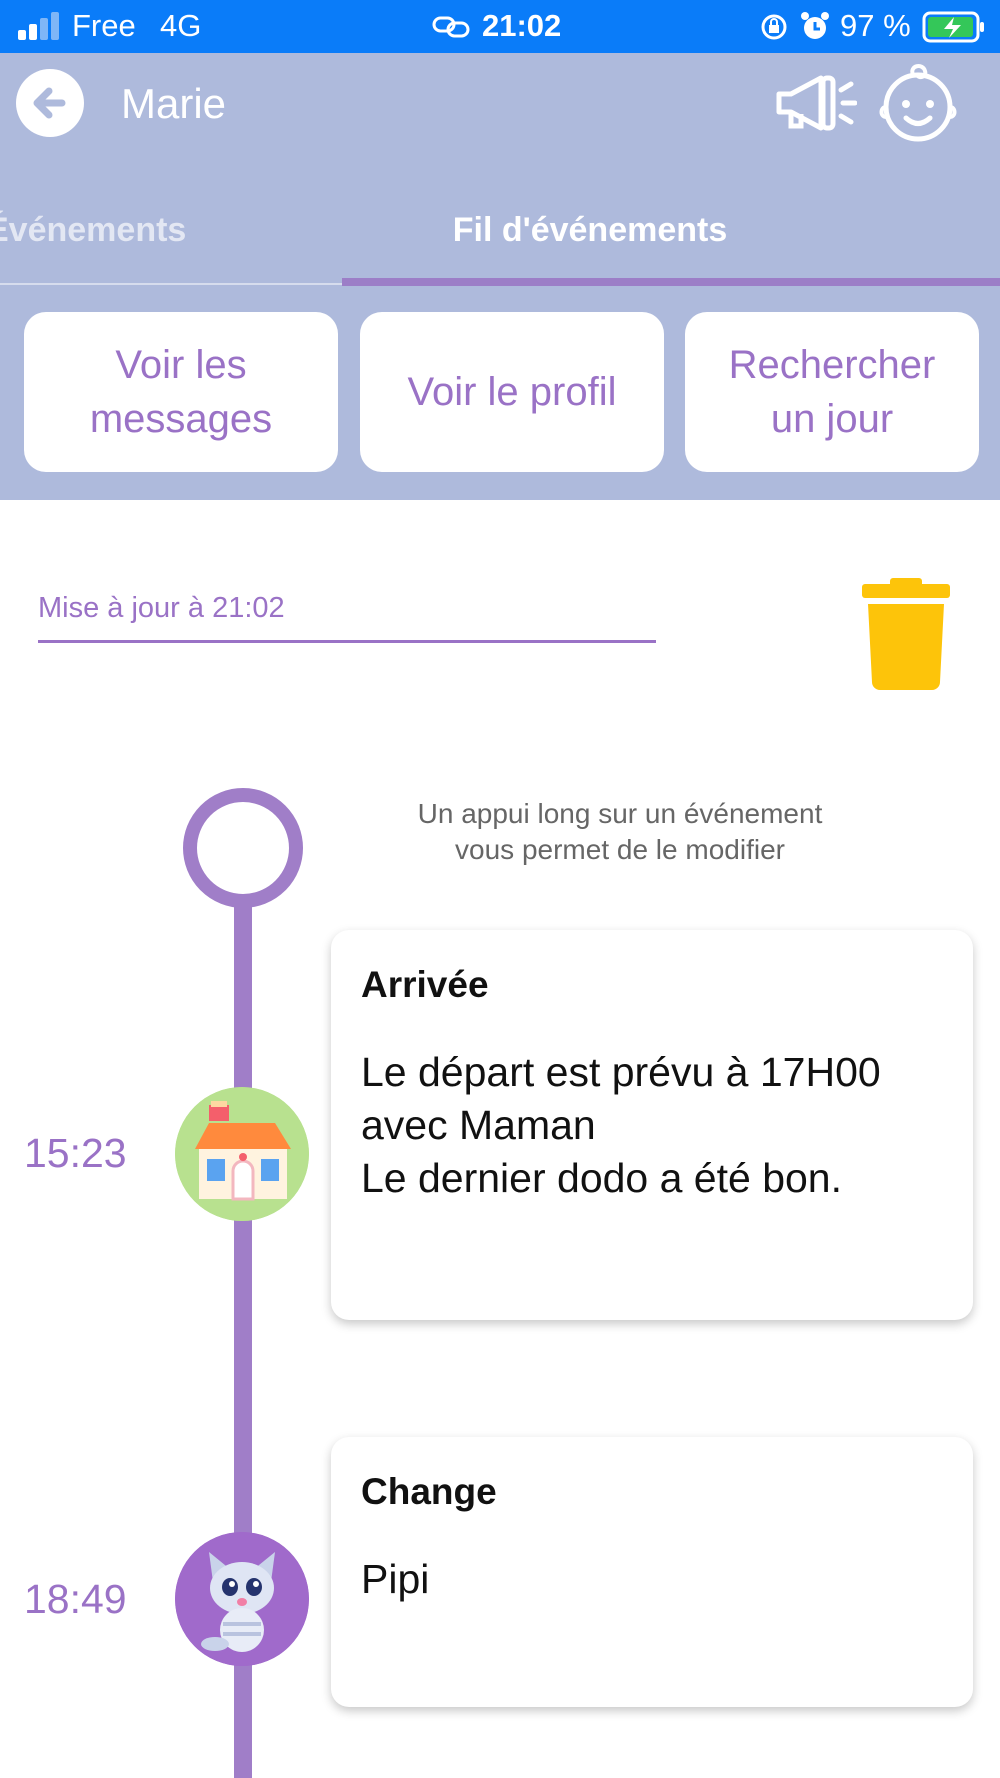 The width and height of the screenshot is (1000, 1778). I want to click on tab-bar: Événements Fil d'événements, so click(500, 230).